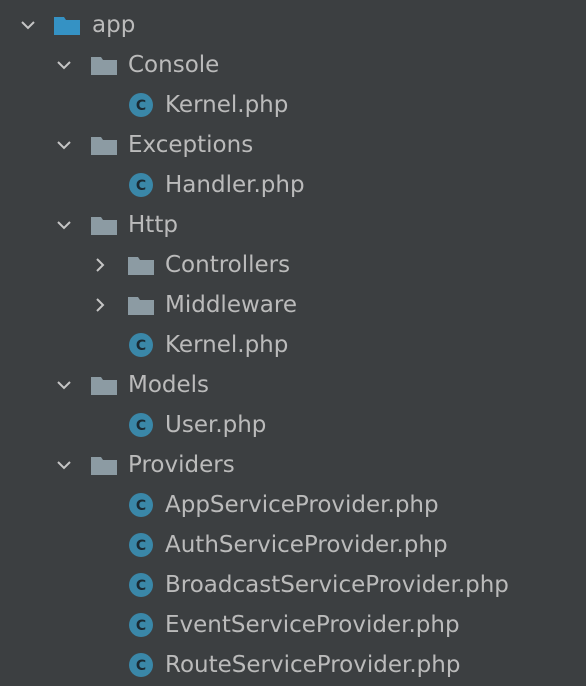 This screenshot has width=586, height=686. What do you see at coordinates (228, 265) in the screenshot?
I see `tree-node-label: Controllers` at bounding box center [228, 265].